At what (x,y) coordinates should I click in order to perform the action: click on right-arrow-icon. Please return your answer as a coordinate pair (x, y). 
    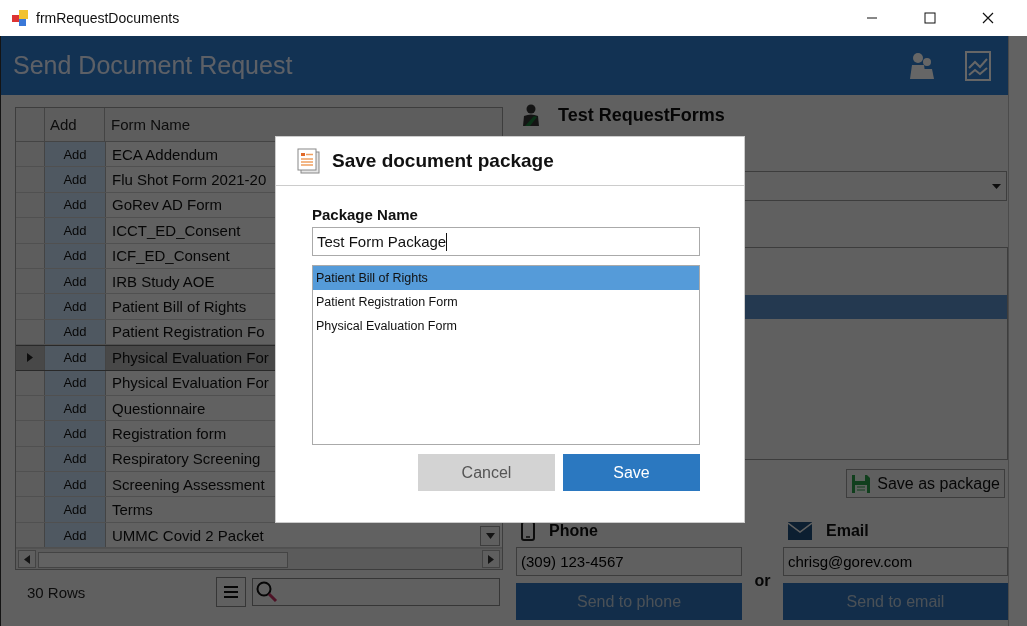
    Looking at the image, I should click on (491, 559).